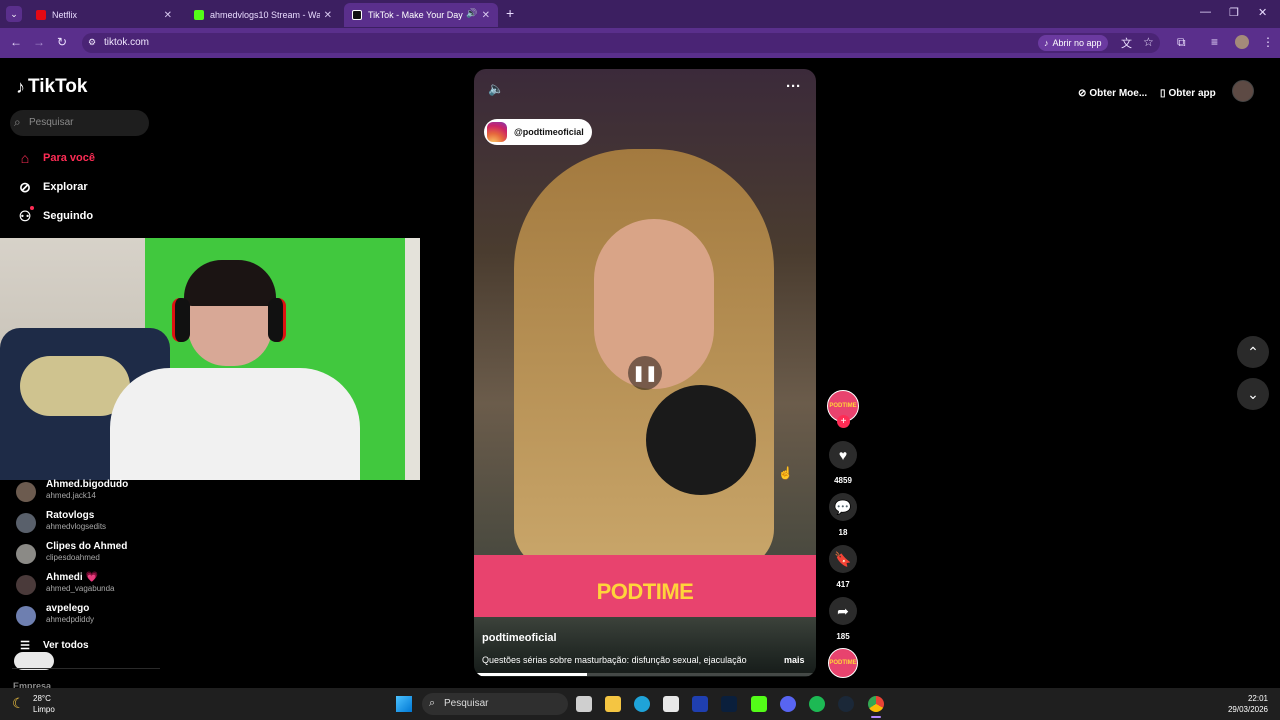 Image resolution: width=1280 pixels, height=720 pixels. What do you see at coordinates (87, 546) in the screenshot?
I see `account-name: Clipes do Ahmed` at bounding box center [87, 546].